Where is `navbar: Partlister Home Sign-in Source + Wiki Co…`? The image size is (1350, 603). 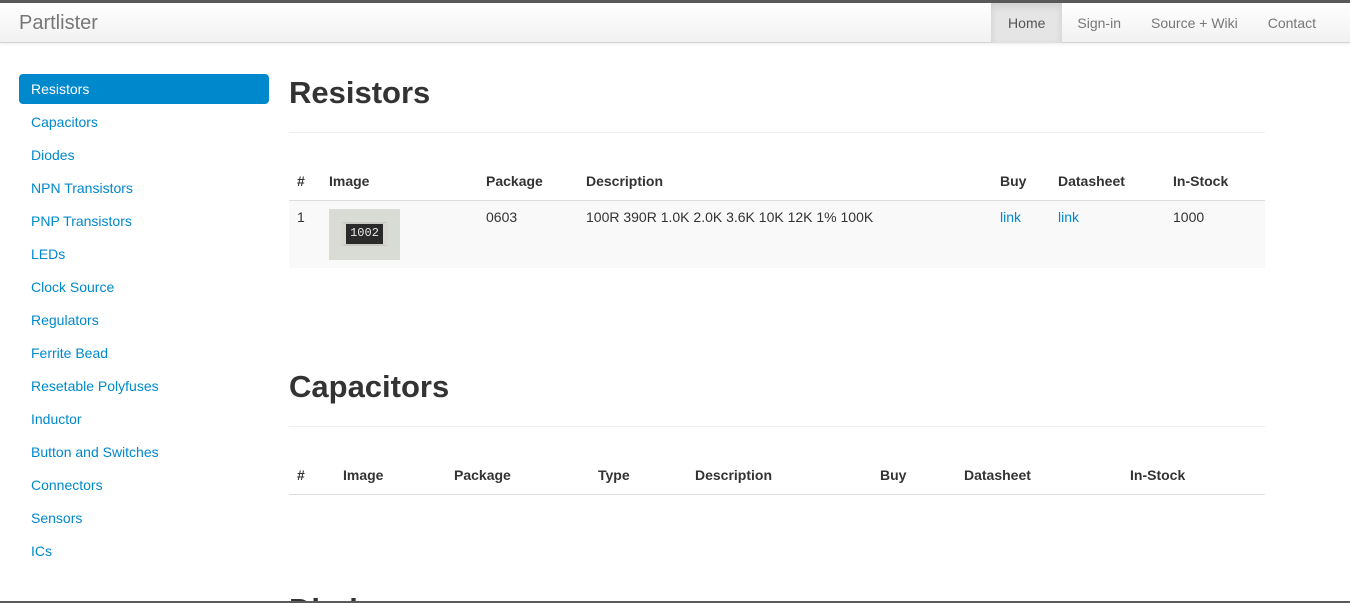 navbar: Partlister Home Sign-in Source + Wiki Co… is located at coordinates (675, 23).